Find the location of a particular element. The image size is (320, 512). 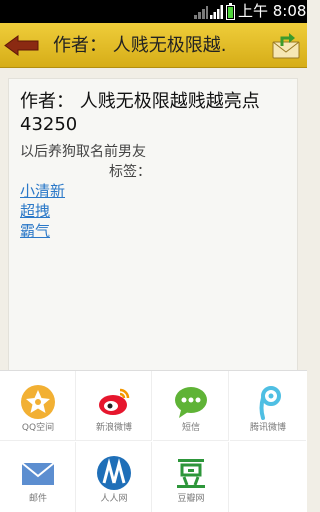

share-label: 短信 is located at coordinates (190, 428).